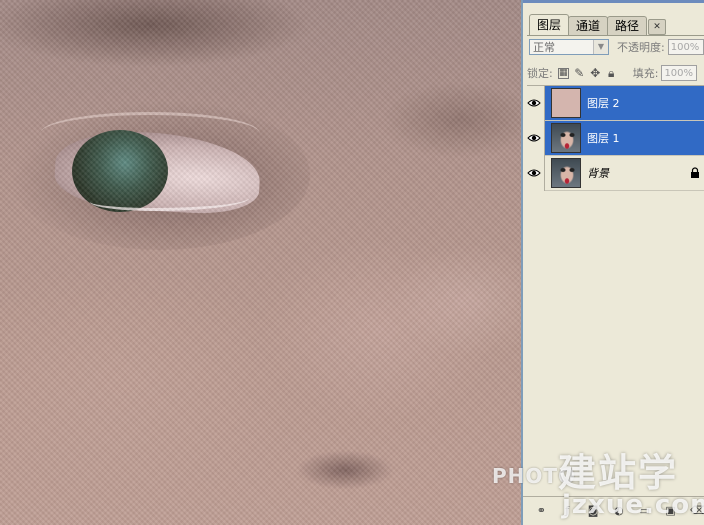  I want to click on tabs-divider, so click(615, 35).